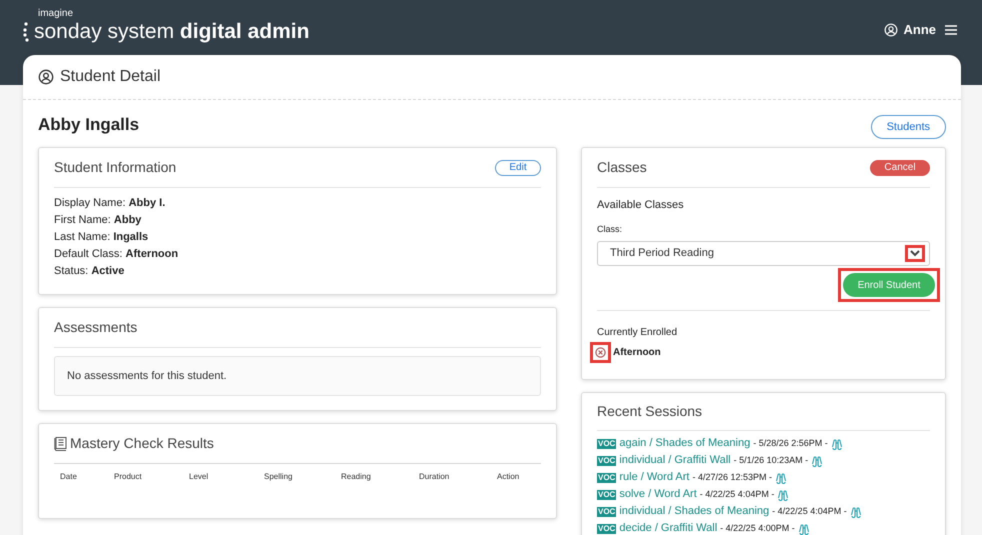 This screenshot has height=535, width=982. I want to click on field-label: Class:, so click(610, 229).